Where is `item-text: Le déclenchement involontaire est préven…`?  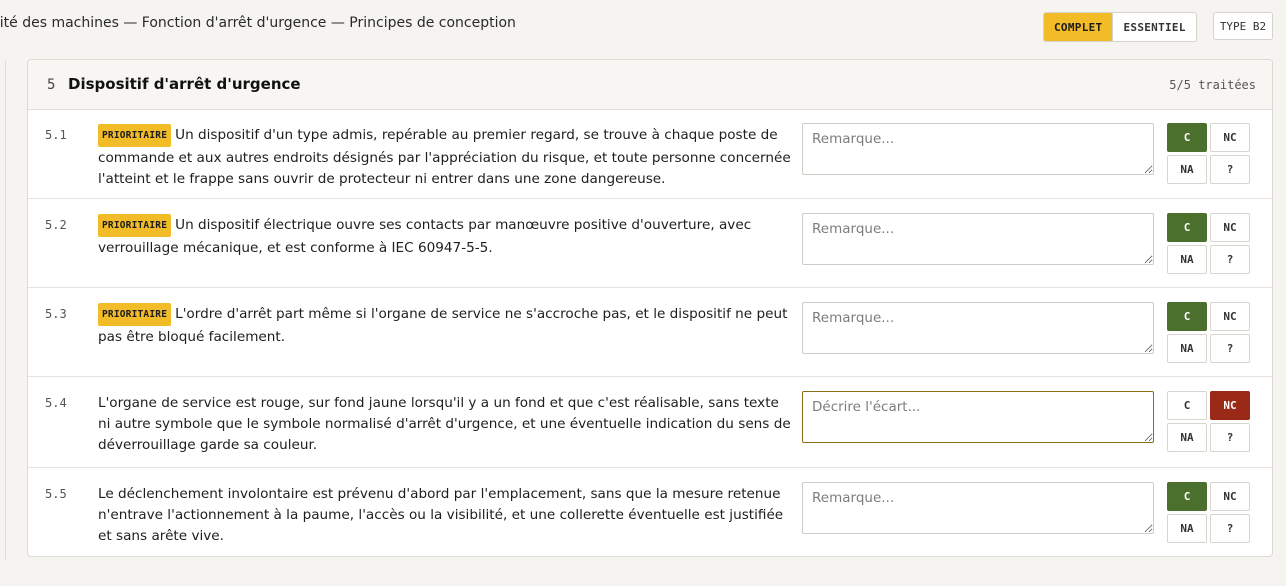 item-text: Le déclenchement involontaire est préven… is located at coordinates (441, 515).